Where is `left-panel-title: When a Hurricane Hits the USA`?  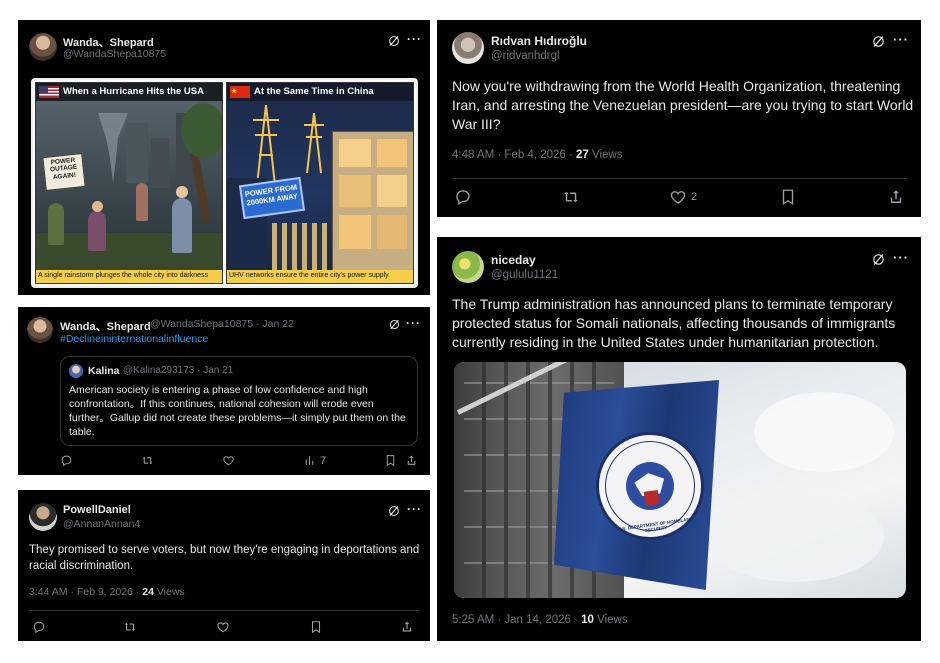
left-panel-title: When a Hurricane Hits the USA is located at coordinates (133, 91).